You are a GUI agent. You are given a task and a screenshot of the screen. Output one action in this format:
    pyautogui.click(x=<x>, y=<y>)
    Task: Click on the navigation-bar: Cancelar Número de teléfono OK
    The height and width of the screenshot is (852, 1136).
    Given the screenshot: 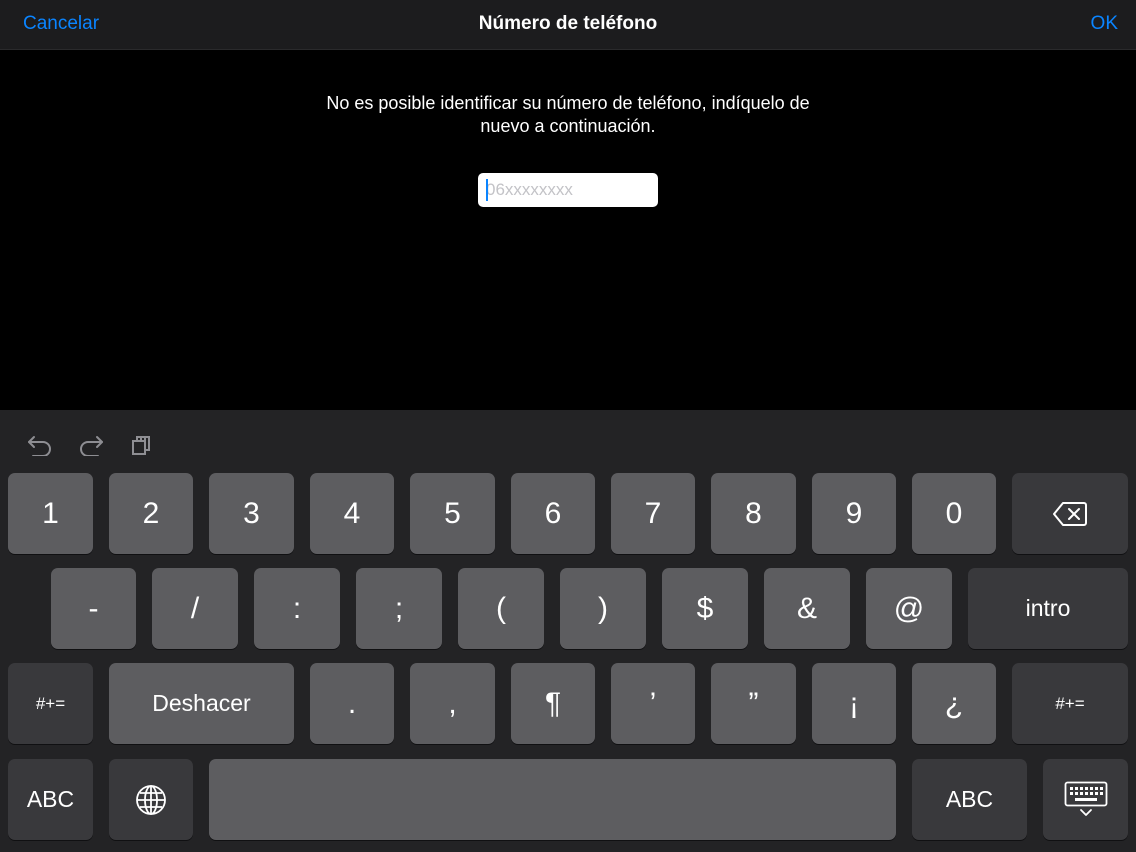 What is the action you would take?
    pyautogui.click(x=568, y=25)
    